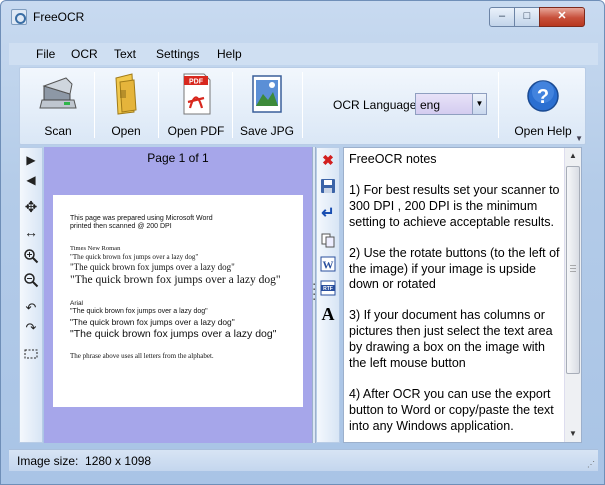 The width and height of the screenshot is (605, 485). Describe the element at coordinates (45, 54) in the screenshot. I see `menu-file: File` at that location.